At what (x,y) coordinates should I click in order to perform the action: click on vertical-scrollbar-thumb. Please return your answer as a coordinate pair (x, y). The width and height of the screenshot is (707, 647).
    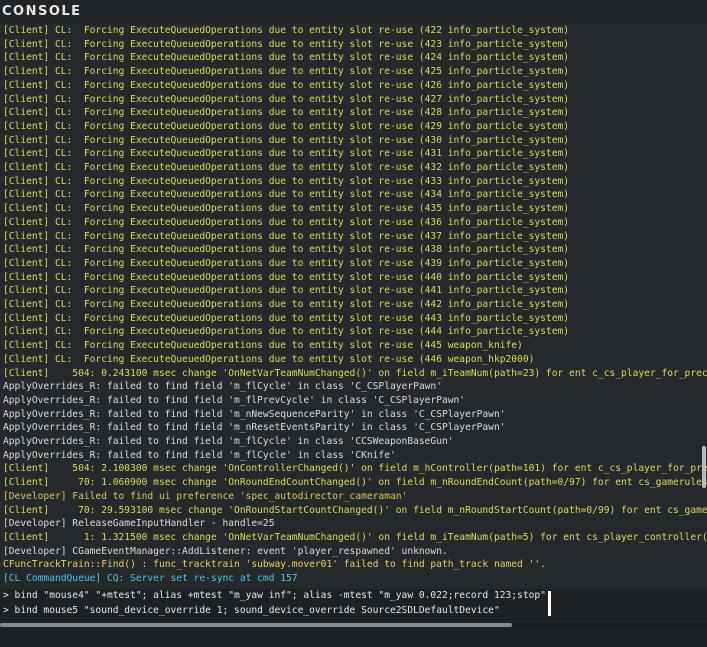
    Looking at the image, I should click on (704, 467).